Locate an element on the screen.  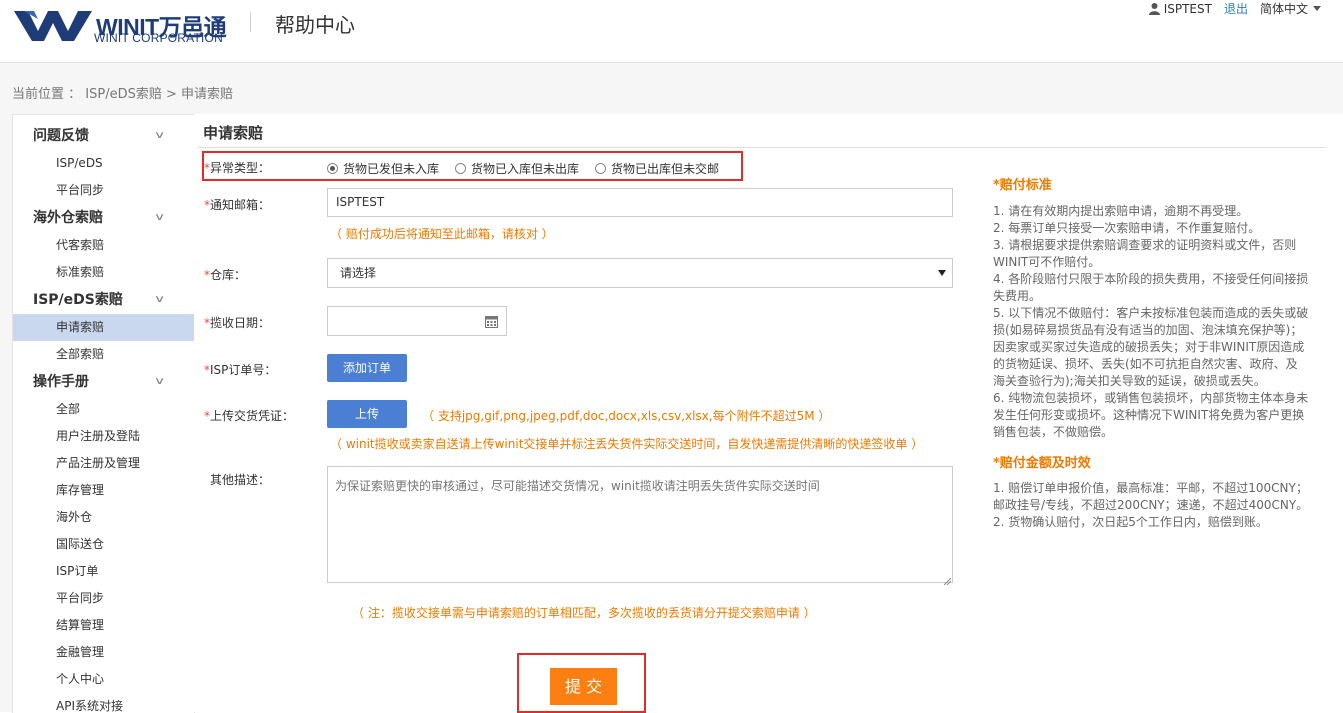
pickup-date-field is located at coordinates (417, 321).